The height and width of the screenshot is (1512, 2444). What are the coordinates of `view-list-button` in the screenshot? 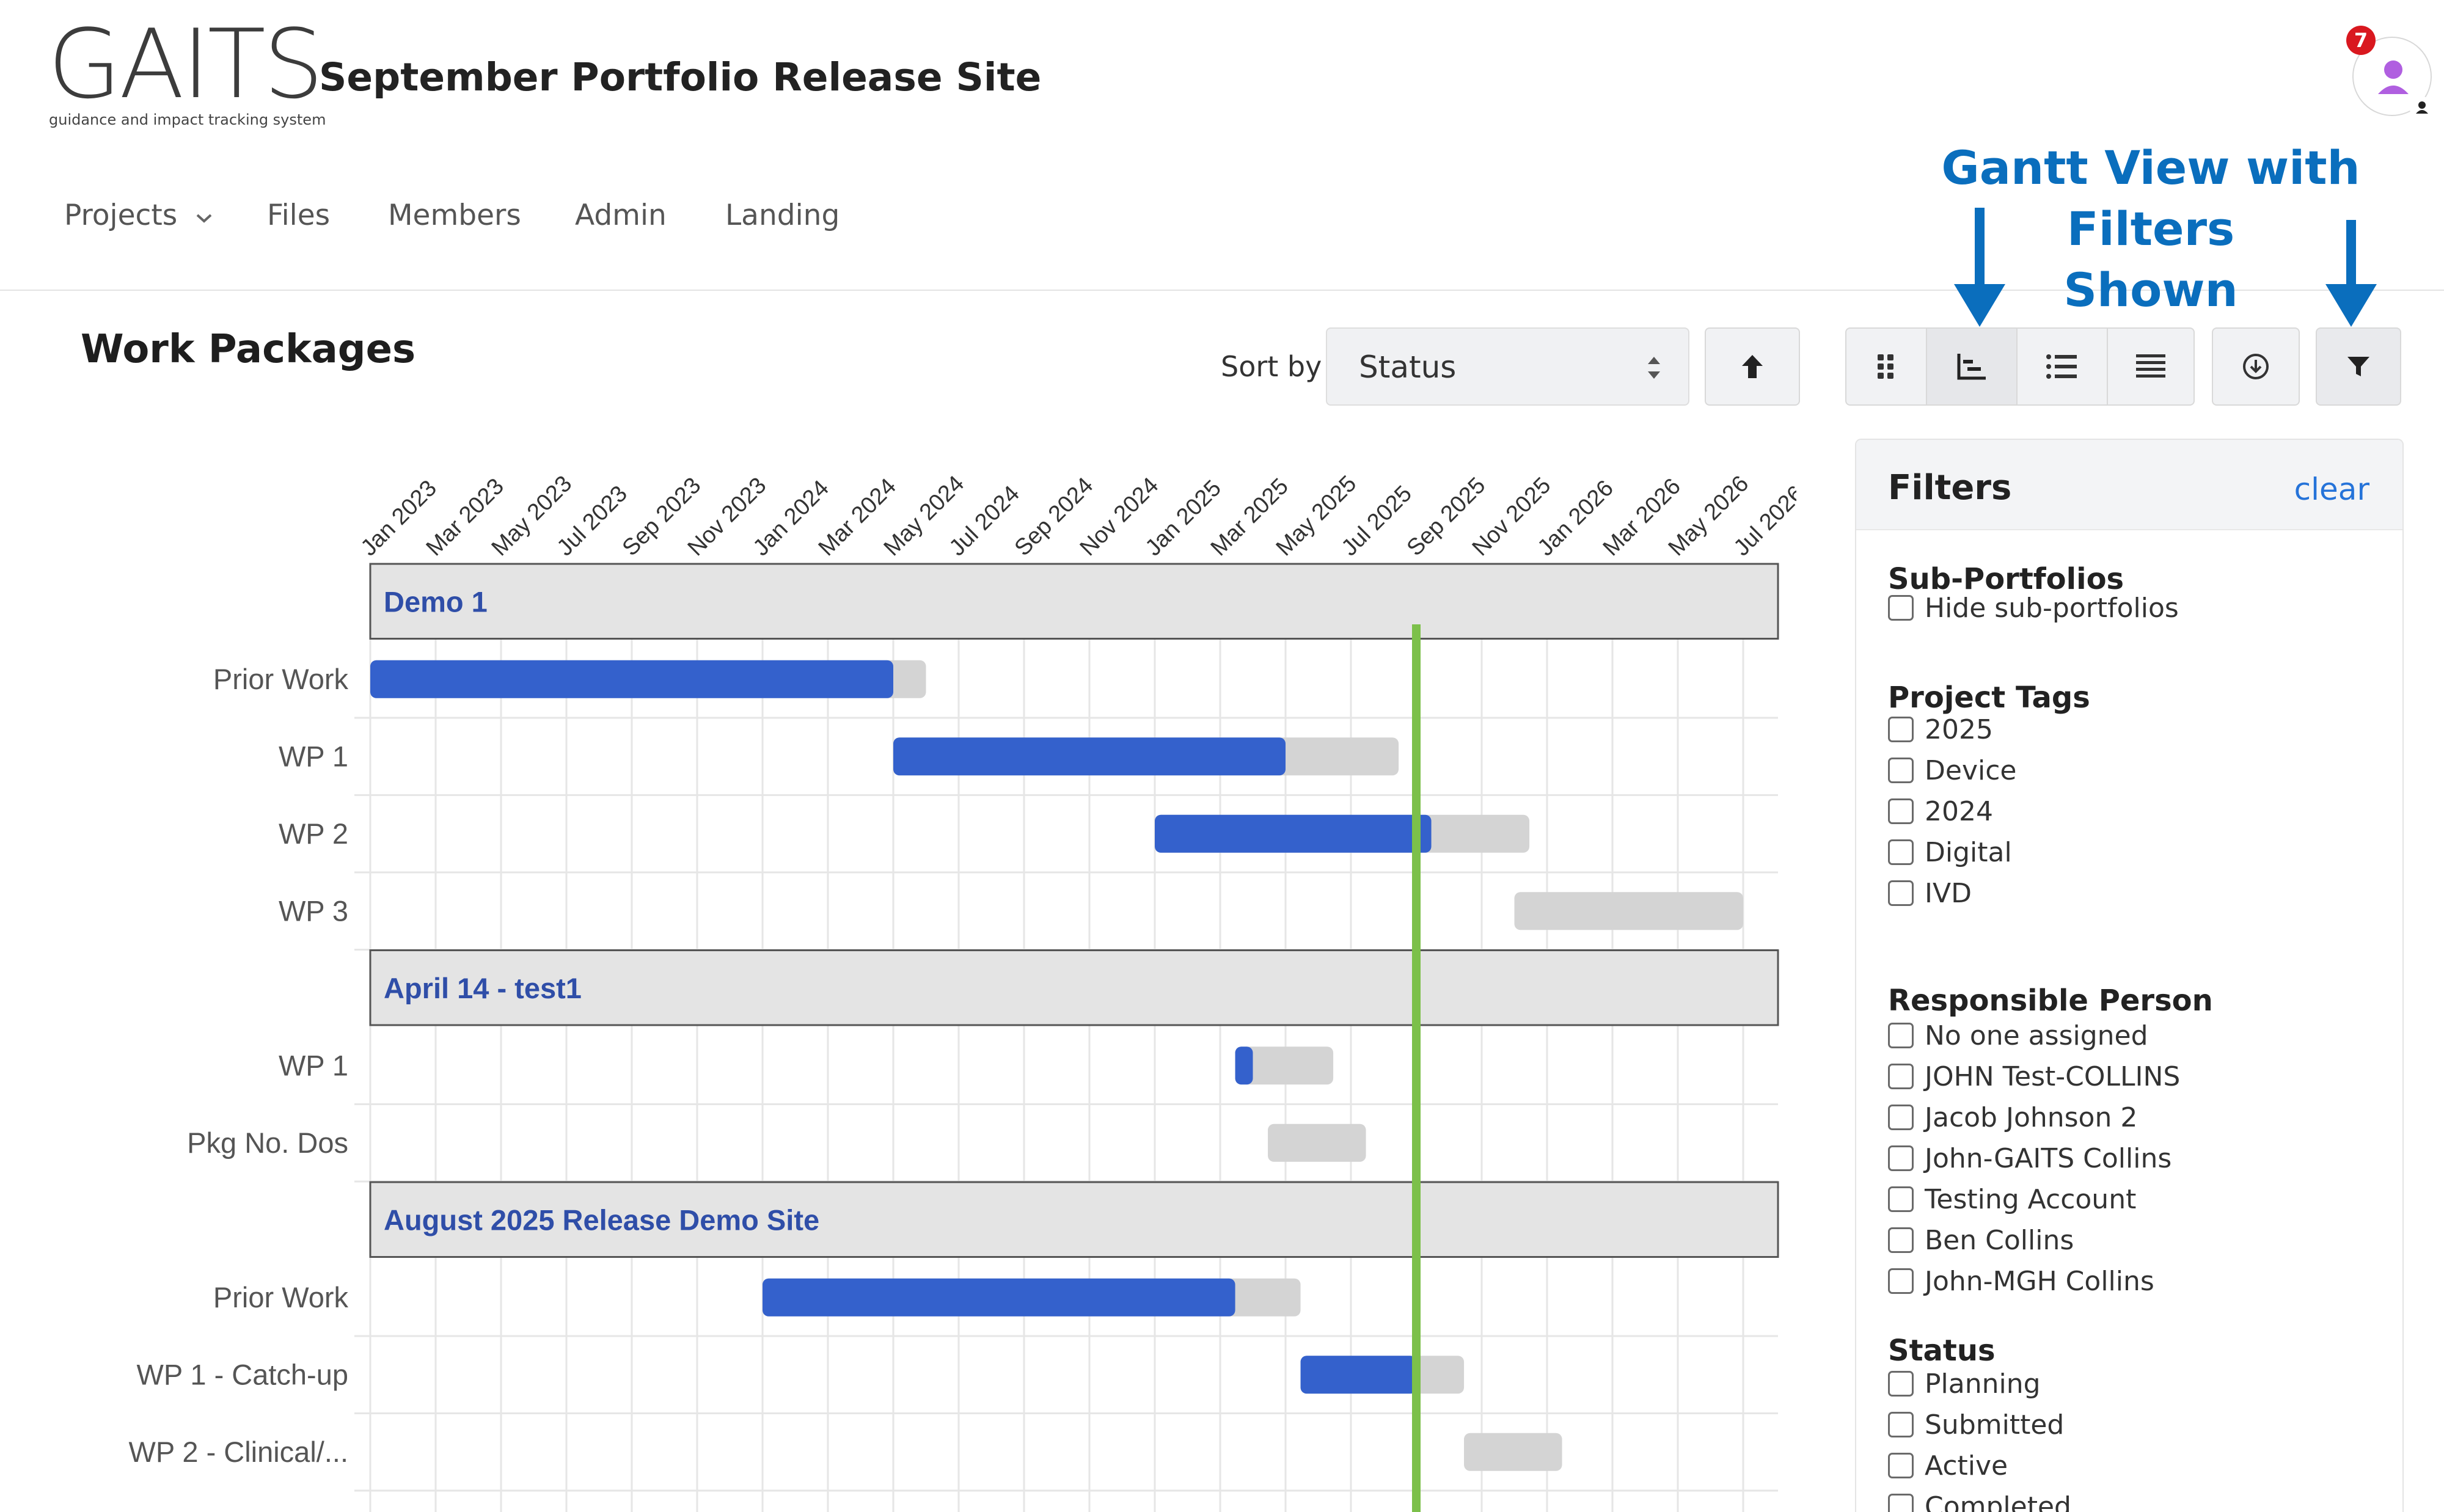 It's located at (2062, 366).